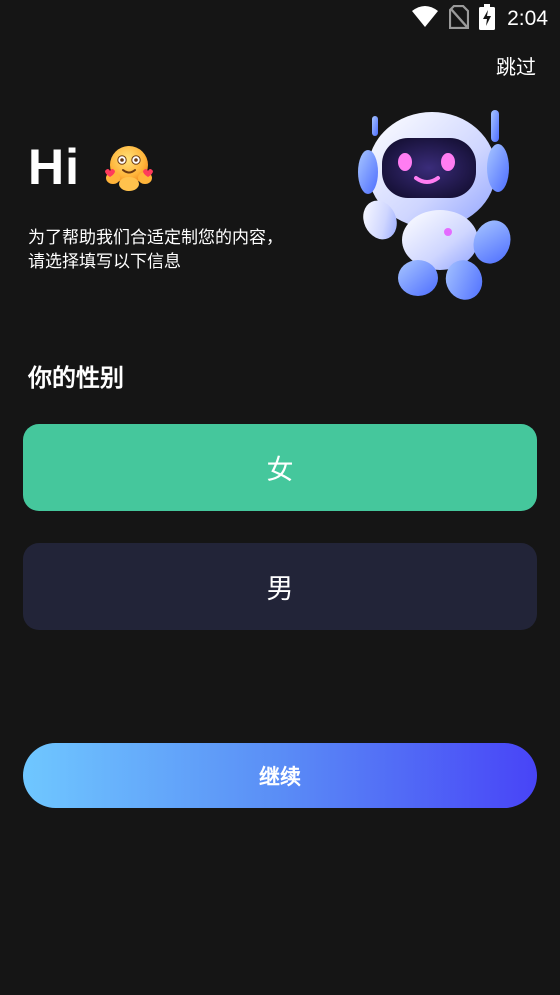 Image resolution: width=560 pixels, height=995 pixels. I want to click on status-icons: 2:04, so click(479, 19).